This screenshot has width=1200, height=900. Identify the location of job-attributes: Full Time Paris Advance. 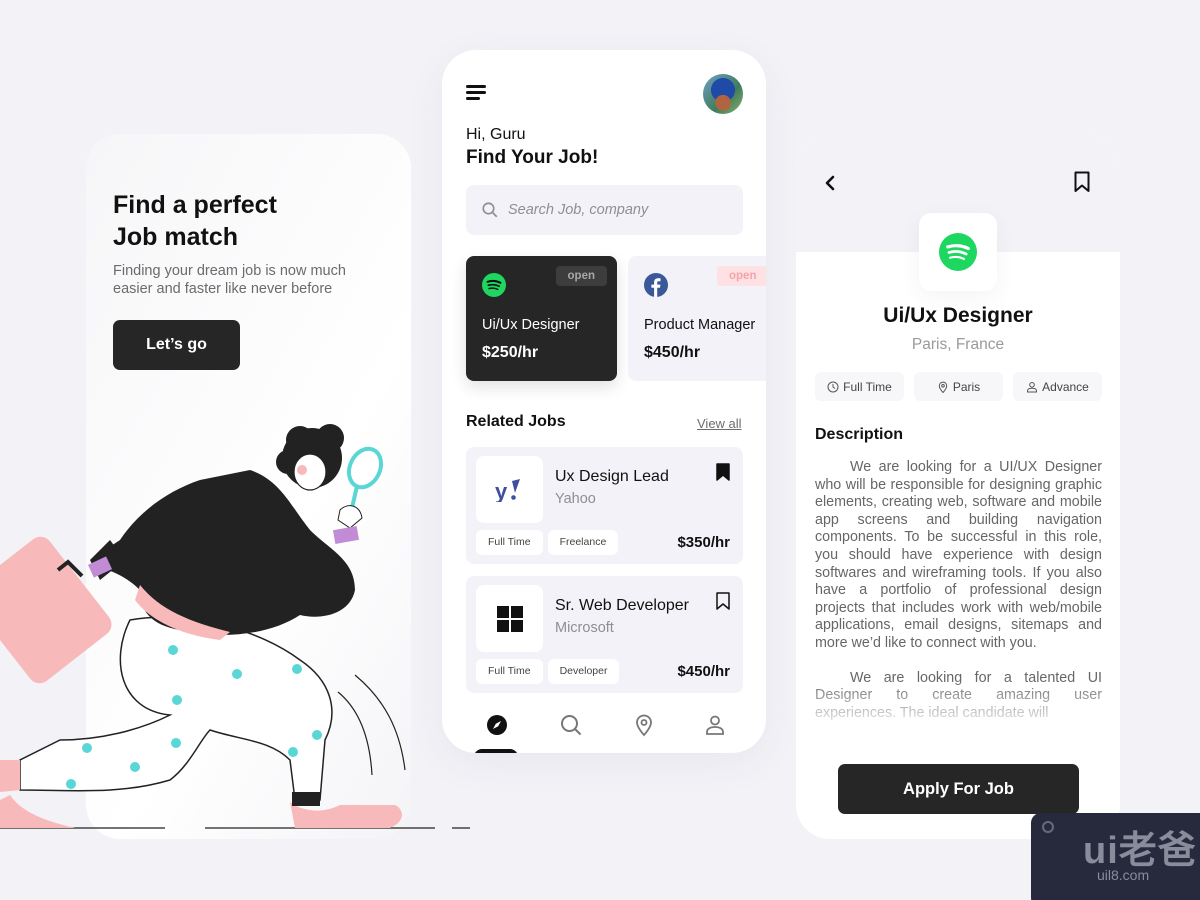
(958, 386).